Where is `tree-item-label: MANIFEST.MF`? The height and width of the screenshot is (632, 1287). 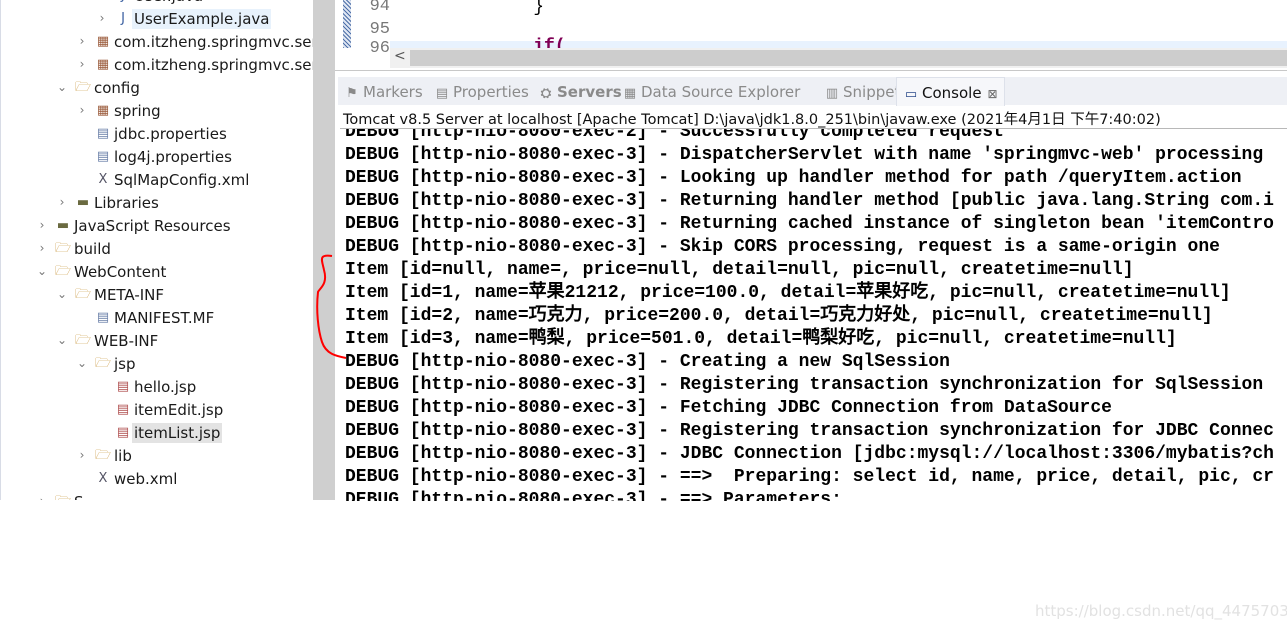
tree-item-label: MANIFEST.MF is located at coordinates (164, 318).